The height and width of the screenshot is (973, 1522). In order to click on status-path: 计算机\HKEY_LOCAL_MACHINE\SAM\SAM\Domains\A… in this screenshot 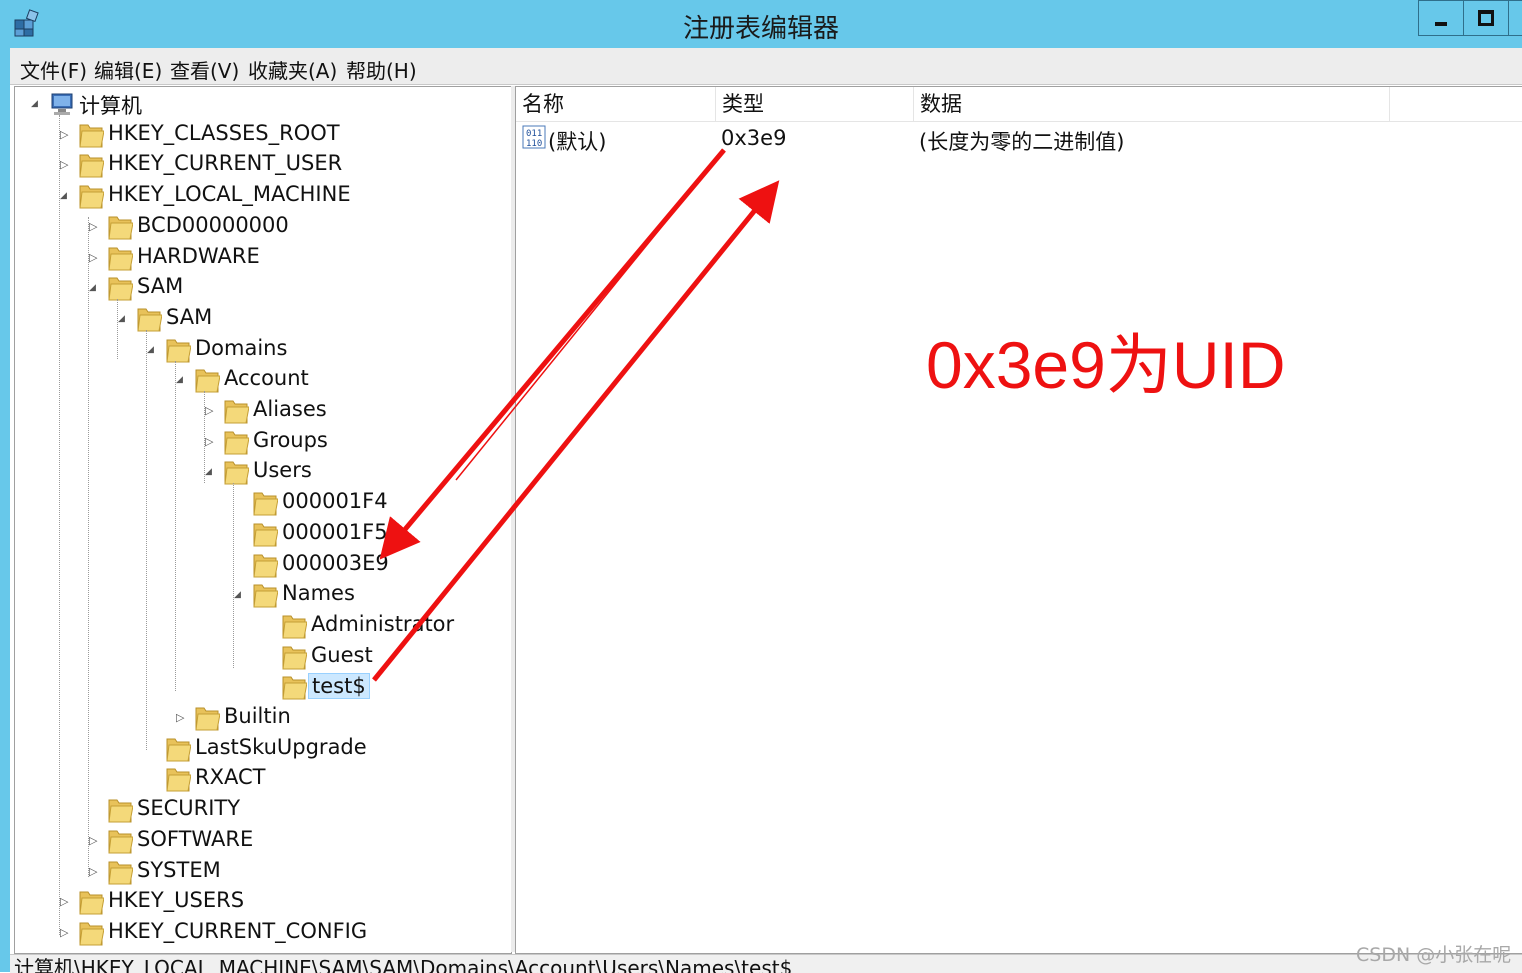, I will do `click(403, 964)`.